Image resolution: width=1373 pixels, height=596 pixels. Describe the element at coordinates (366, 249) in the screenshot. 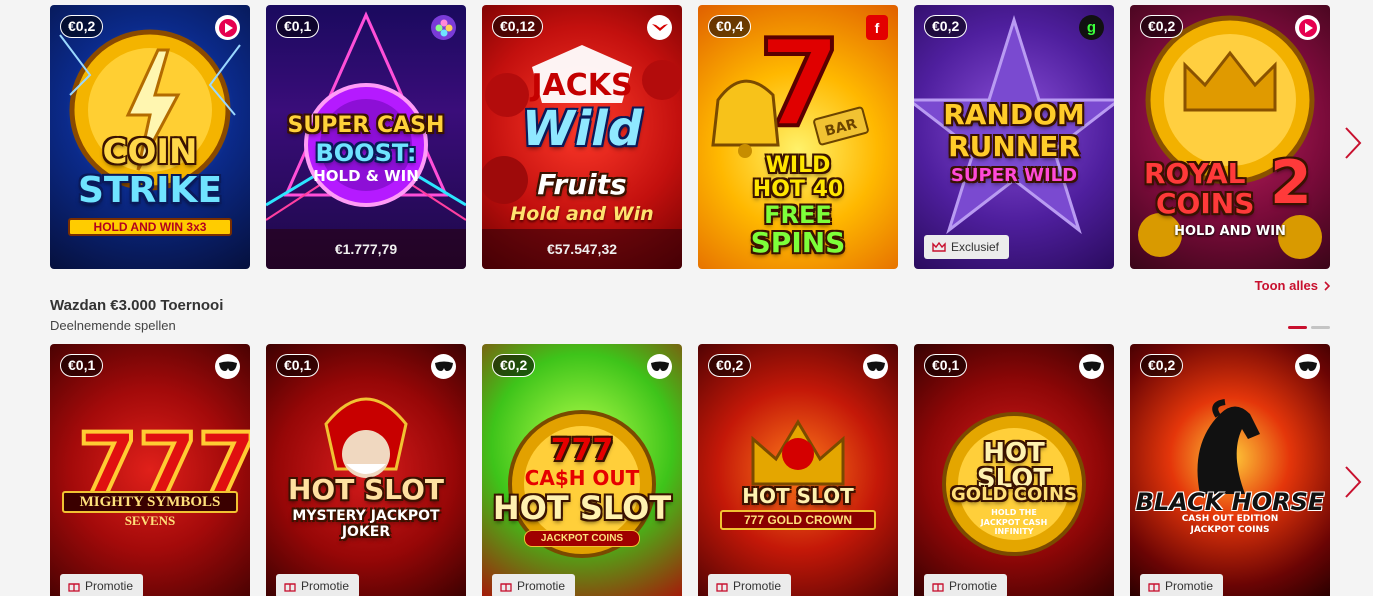

I see `jackpot-amount: €1.777,79` at that location.